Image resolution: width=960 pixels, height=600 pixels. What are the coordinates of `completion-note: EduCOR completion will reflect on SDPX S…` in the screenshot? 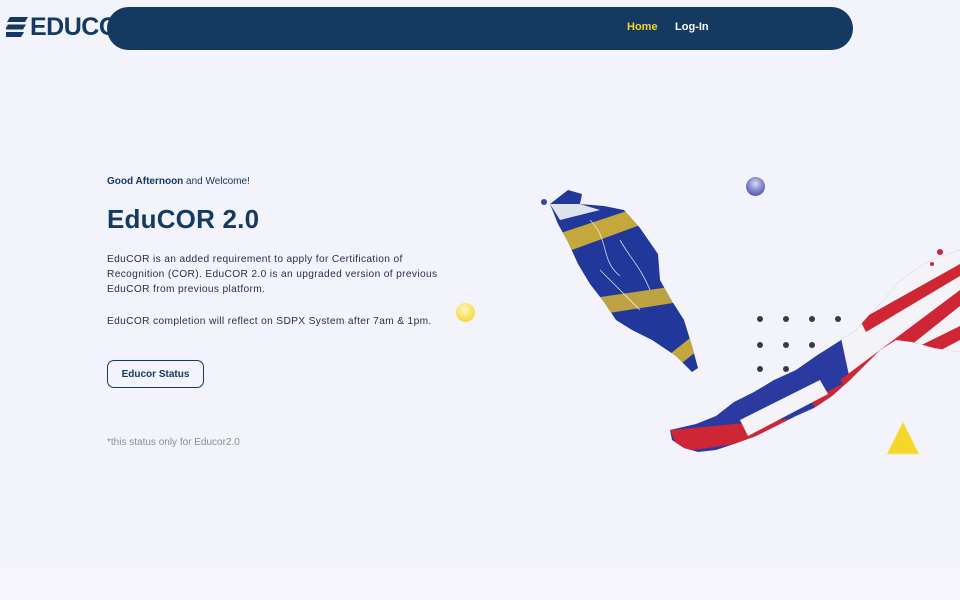 It's located at (269, 321).